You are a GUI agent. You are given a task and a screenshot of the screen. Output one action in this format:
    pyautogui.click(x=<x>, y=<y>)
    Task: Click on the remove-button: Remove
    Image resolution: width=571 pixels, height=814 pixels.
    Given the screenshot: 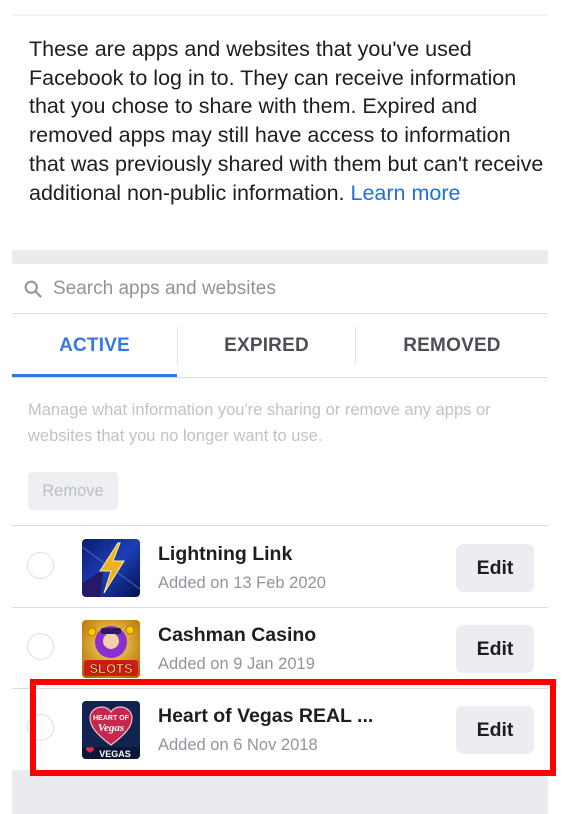 What is the action you would take?
    pyautogui.click(x=73, y=491)
    